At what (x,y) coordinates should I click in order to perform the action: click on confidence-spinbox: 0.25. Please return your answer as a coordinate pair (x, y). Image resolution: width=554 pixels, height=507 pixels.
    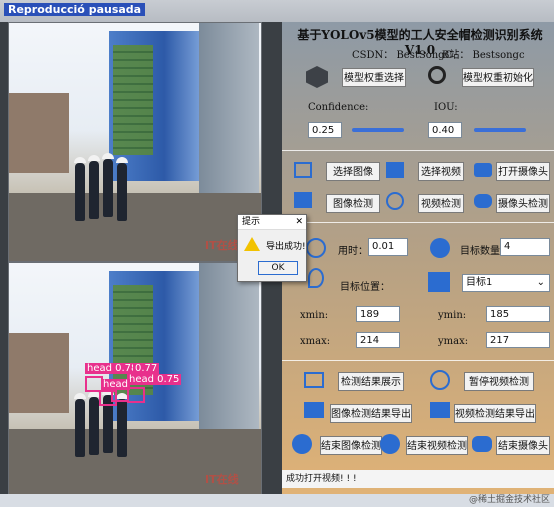
    Looking at the image, I should click on (325, 130).